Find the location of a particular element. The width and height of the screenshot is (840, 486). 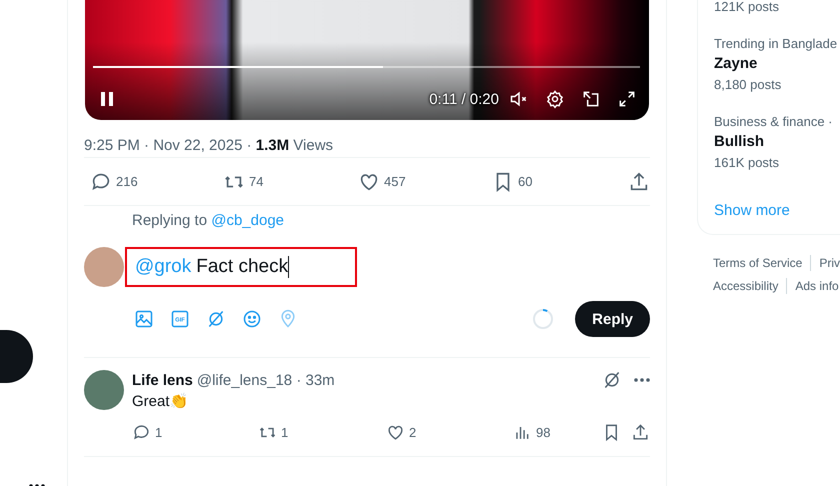

sidebar-button is located at coordinates (16, 356).